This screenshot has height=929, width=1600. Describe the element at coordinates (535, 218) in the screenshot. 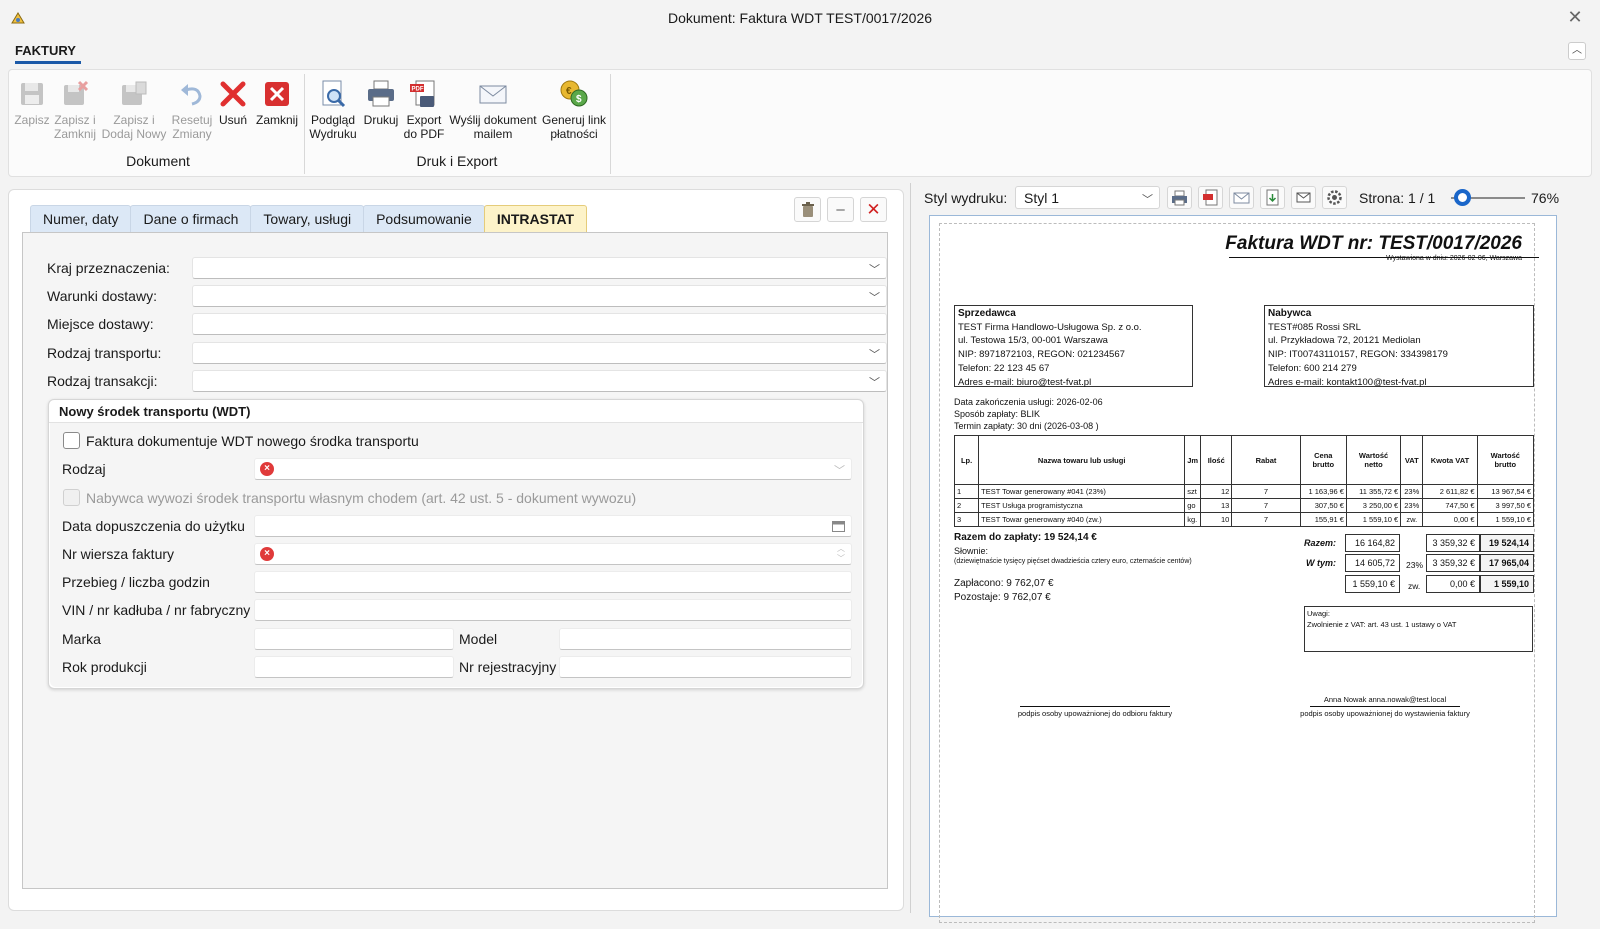

I see `tab-intrastat: INTRASTAT` at that location.